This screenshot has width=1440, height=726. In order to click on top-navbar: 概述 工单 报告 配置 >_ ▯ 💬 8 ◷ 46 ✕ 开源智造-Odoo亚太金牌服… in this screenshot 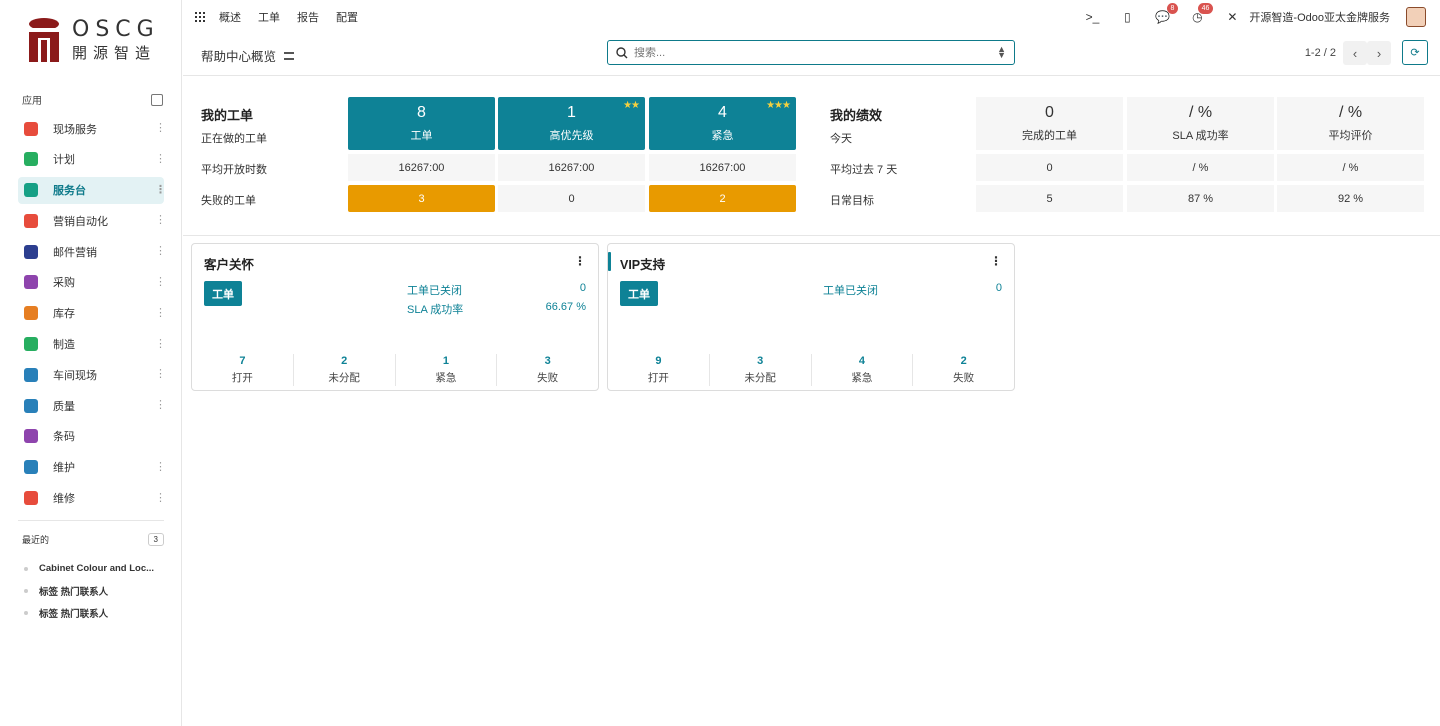, I will do `click(811, 17)`.